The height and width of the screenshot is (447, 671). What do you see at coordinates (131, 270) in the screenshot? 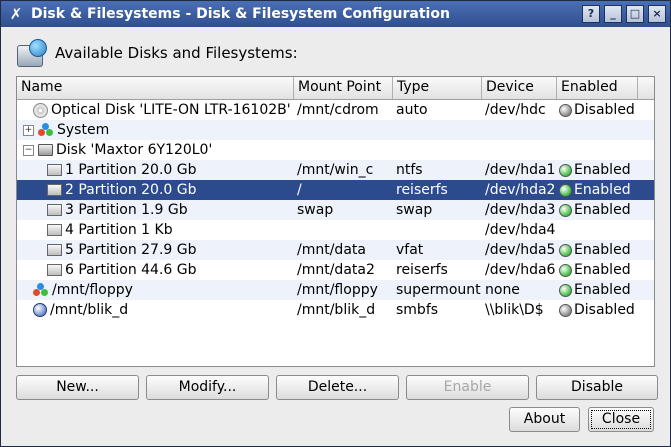
I see `row-name-text: 6 Partition 44.6 Gb` at bounding box center [131, 270].